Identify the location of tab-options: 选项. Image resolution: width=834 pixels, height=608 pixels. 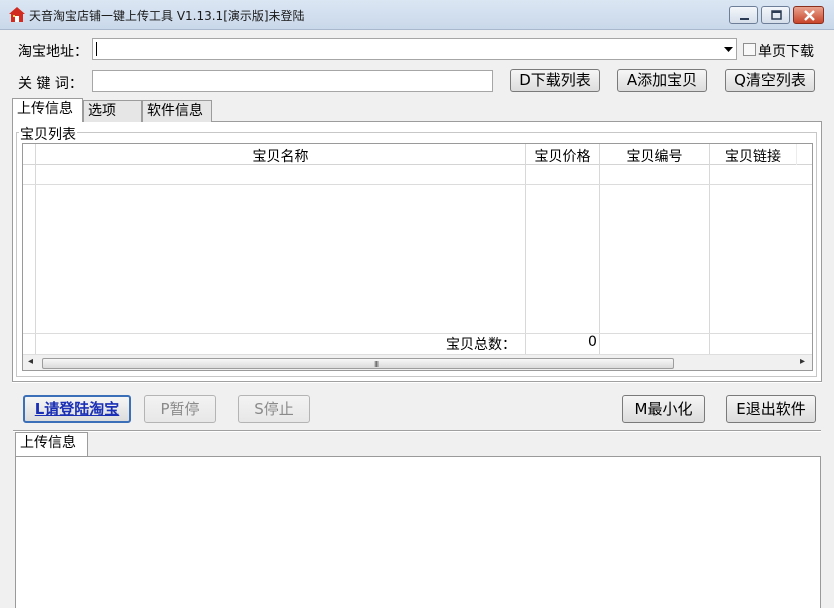
(112, 111).